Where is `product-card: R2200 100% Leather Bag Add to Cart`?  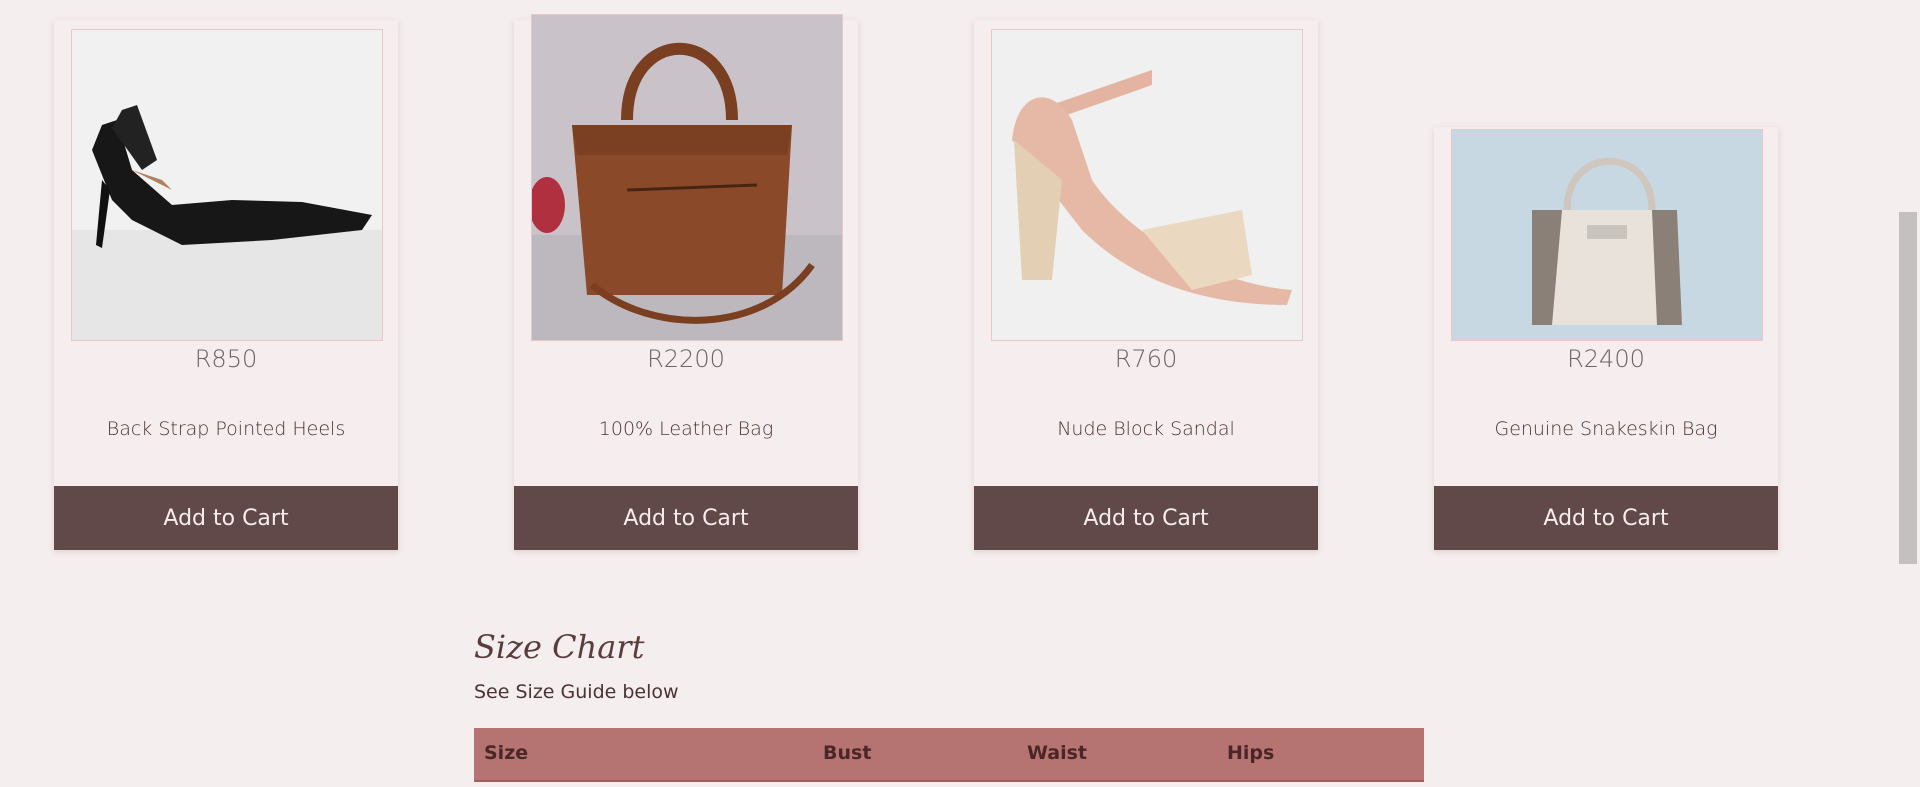 product-card: R2200 100% Leather Bag Add to Cart is located at coordinates (686, 282).